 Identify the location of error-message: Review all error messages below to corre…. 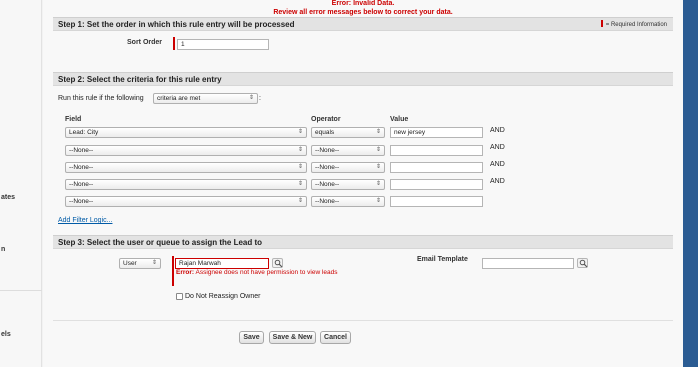
(363, 12).